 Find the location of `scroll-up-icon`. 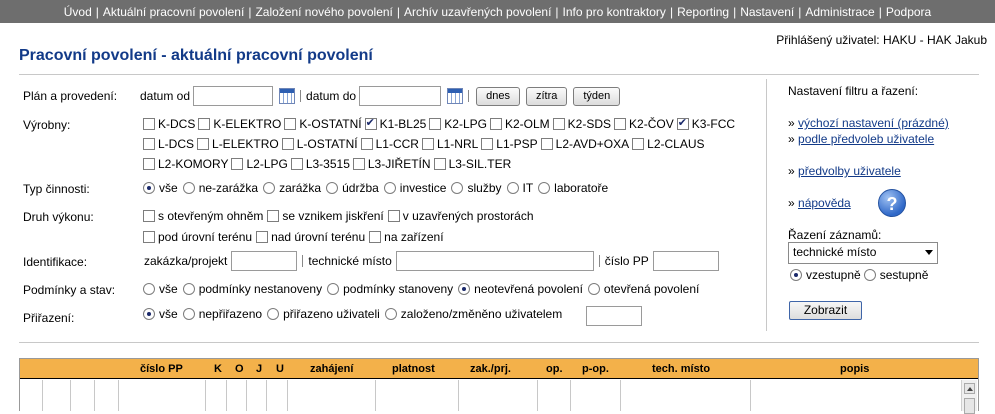

scroll-up-icon is located at coordinates (969, 388).